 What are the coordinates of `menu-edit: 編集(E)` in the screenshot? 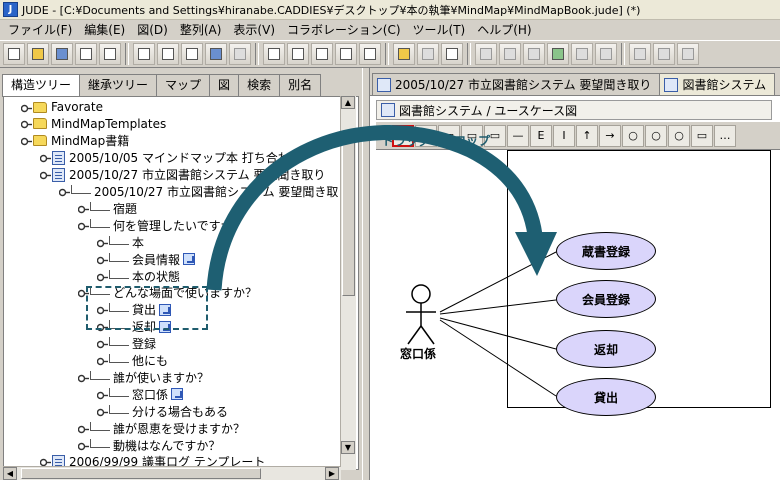 It's located at (104, 30).